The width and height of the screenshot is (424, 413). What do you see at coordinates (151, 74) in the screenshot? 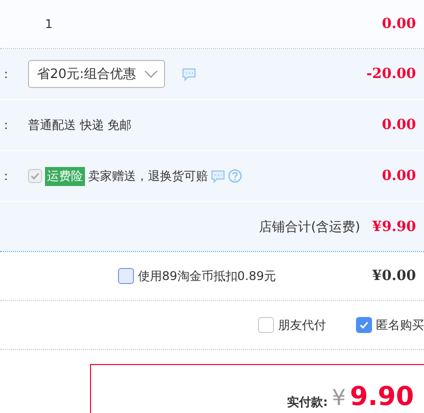
I see `caret-icon` at bounding box center [151, 74].